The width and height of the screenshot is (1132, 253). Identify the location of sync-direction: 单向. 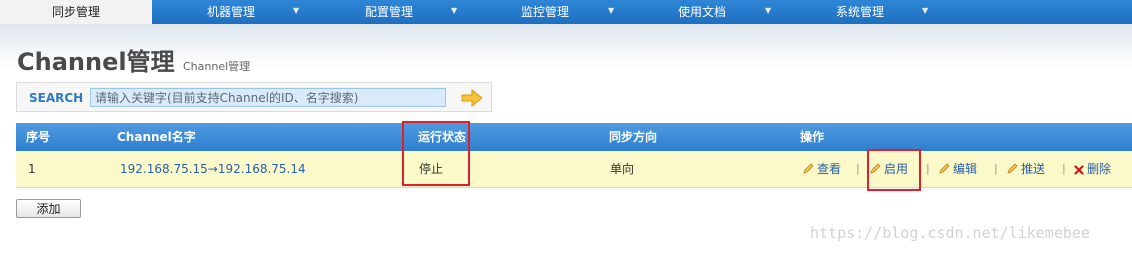
(622, 169).